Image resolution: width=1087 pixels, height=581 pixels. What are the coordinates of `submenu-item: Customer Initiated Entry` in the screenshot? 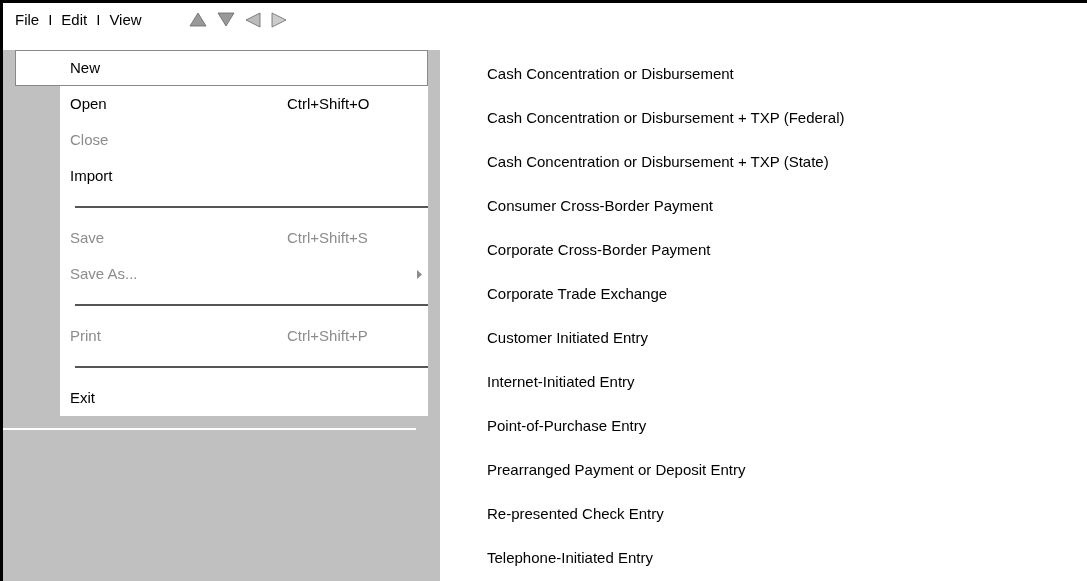 It's located at (567, 338).